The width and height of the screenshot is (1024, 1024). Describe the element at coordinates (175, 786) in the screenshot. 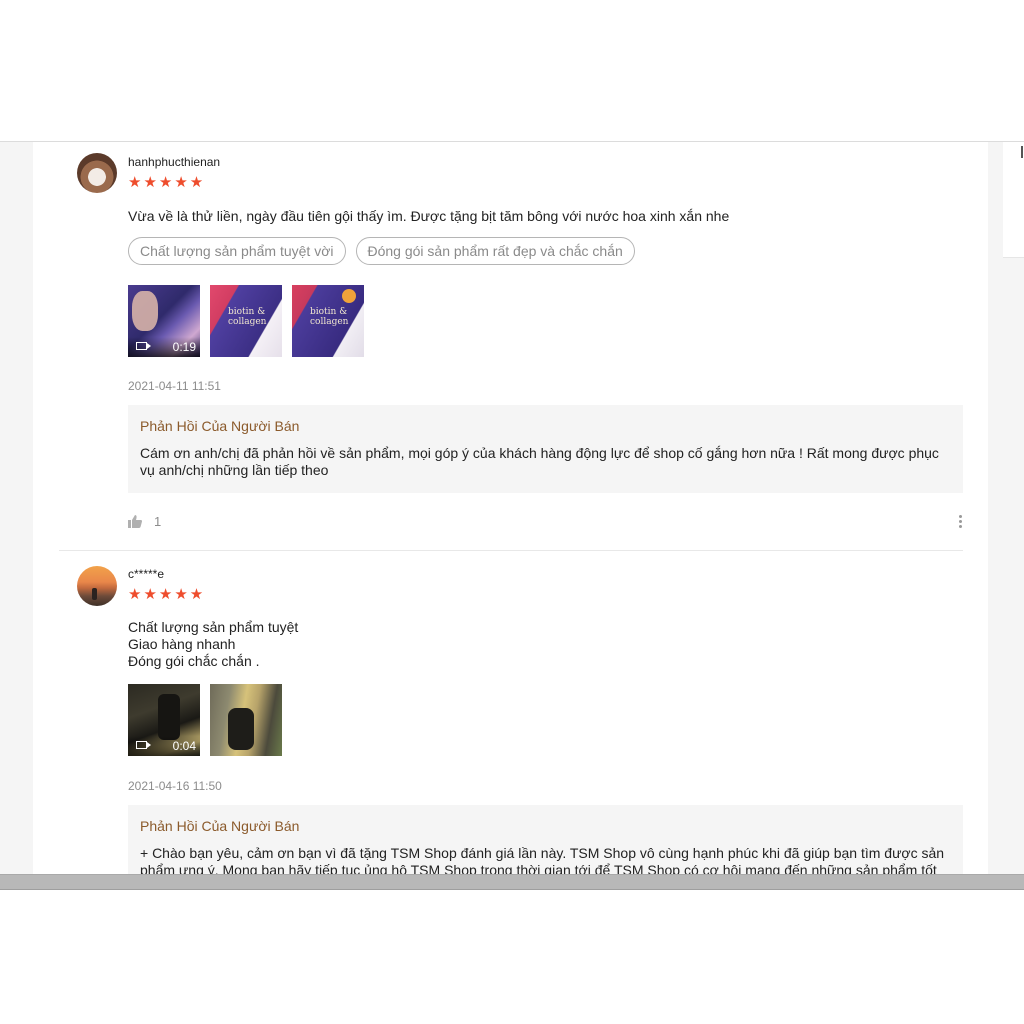

I see `review-timestamp: 2021-04-16 11:50` at that location.